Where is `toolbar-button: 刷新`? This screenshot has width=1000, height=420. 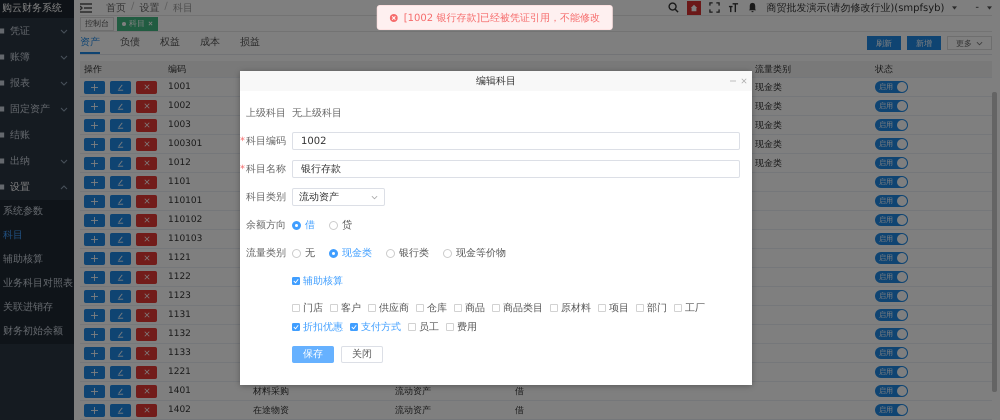
toolbar-button: 刷新 is located at coordinates (884, 43).